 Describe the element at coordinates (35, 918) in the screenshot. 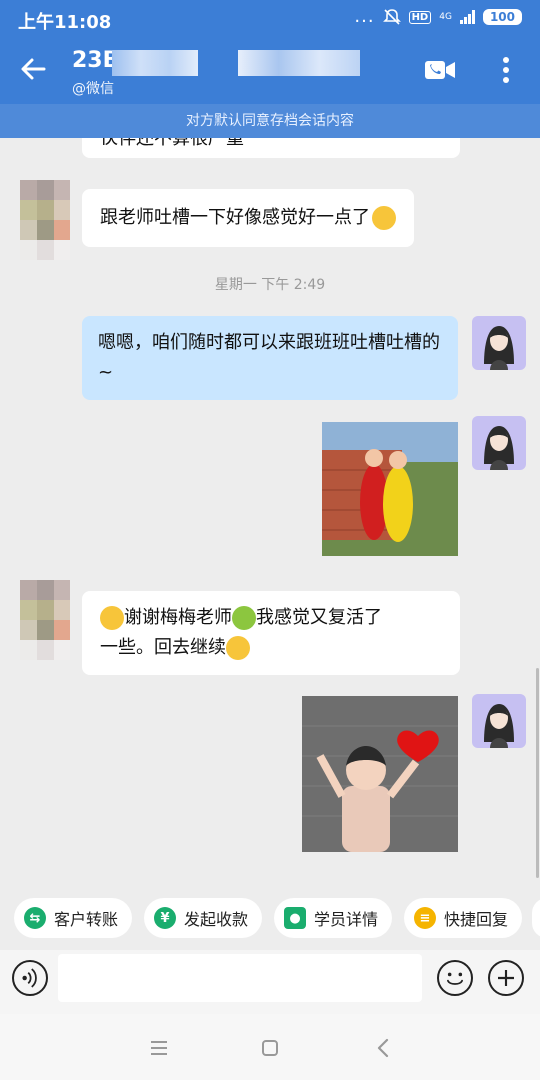

I see `transfer-icon: ⇆` at that location.